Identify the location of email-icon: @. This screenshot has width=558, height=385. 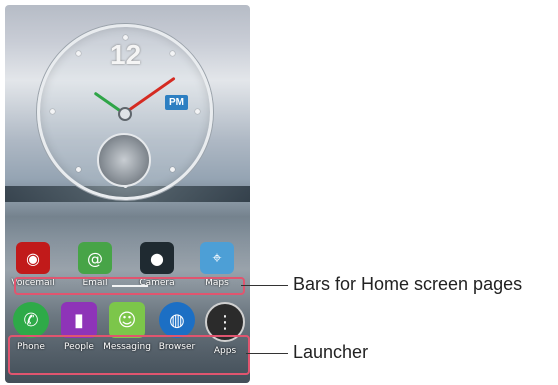
(95, 258).